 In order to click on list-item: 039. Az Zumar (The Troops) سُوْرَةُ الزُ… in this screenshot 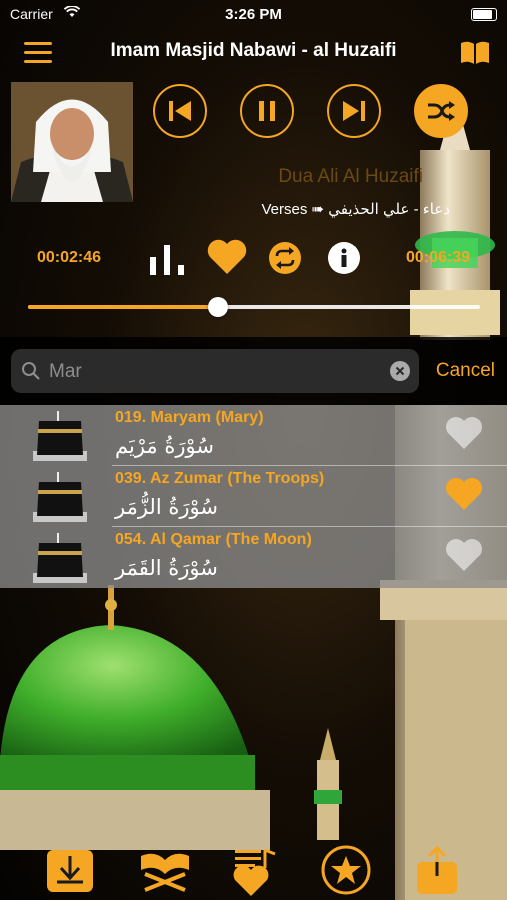, I will do `click(253, 496)`.